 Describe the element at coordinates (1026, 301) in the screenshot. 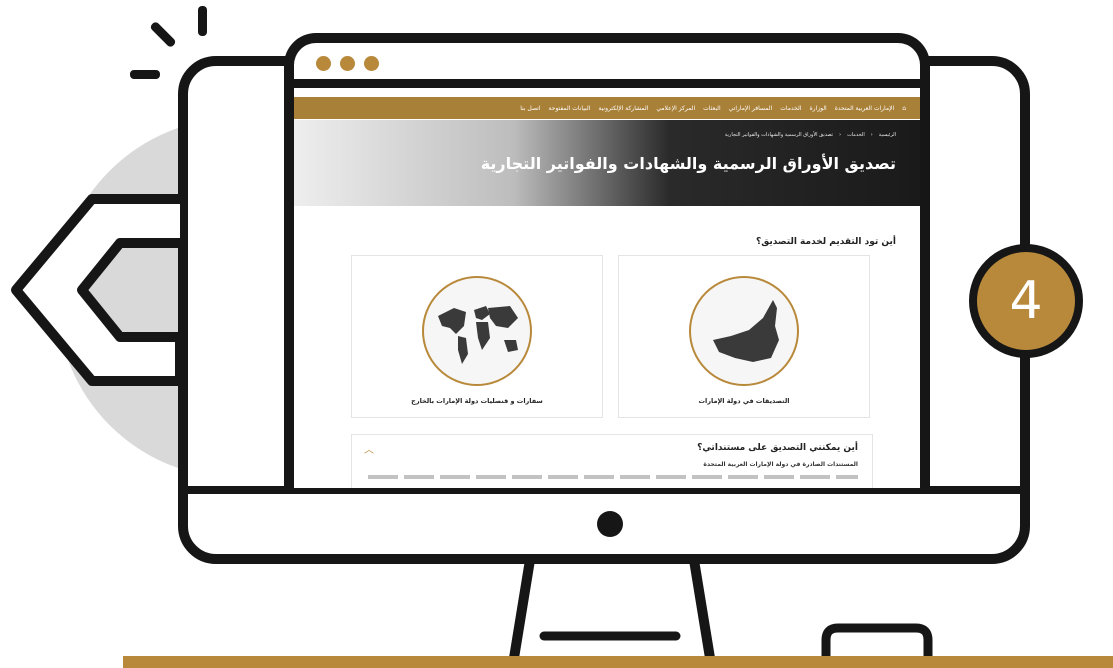

I see `step-number-badge: 4` at that location.